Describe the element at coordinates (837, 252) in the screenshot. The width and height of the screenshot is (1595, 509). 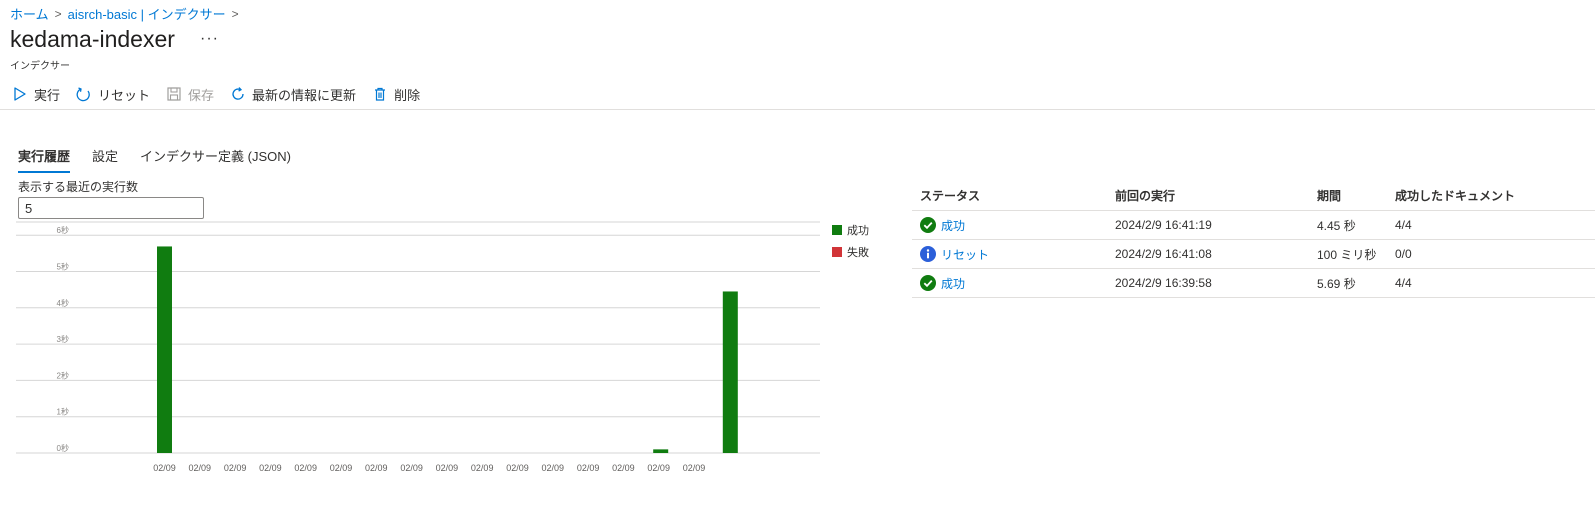
I see `legend-swatch-failure` at that location.